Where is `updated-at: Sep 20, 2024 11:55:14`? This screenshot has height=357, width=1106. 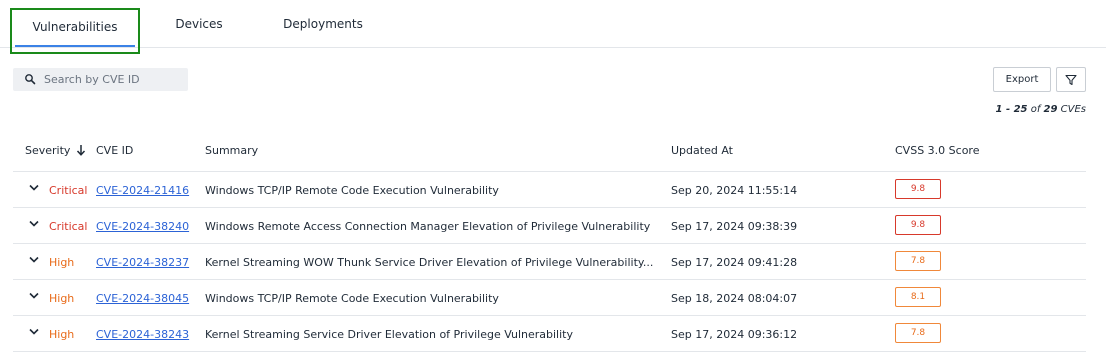 updated-at: Sep 20, 2024 11:55:14 is located at coordinates (734, 190).